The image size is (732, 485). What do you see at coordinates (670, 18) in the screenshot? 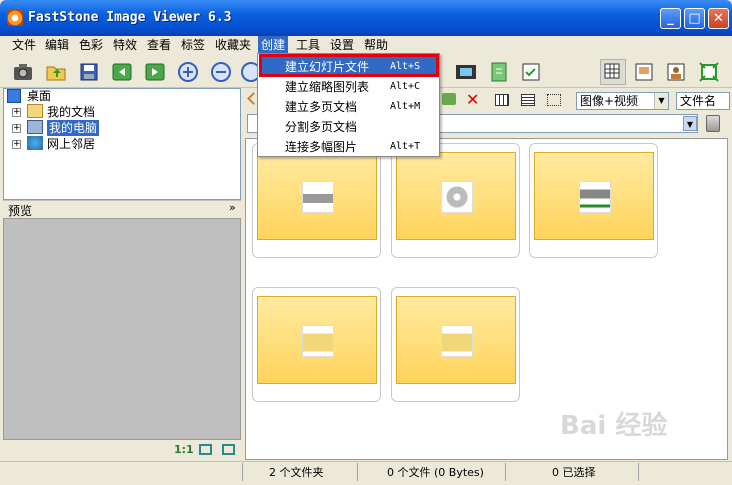
I see `minimize-button: _` at bounding box center [670, 18].